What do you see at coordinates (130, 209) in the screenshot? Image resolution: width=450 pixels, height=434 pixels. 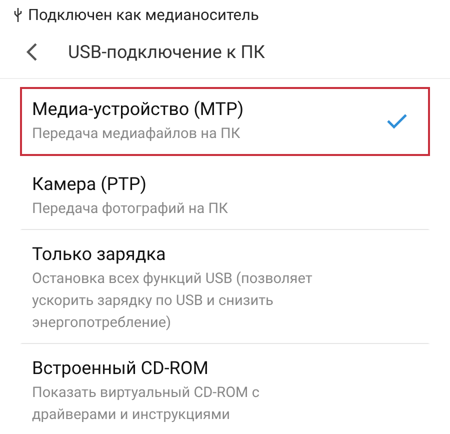 I see `option-description: Передача фотографий на ПК` at bounding box center [130, 209].